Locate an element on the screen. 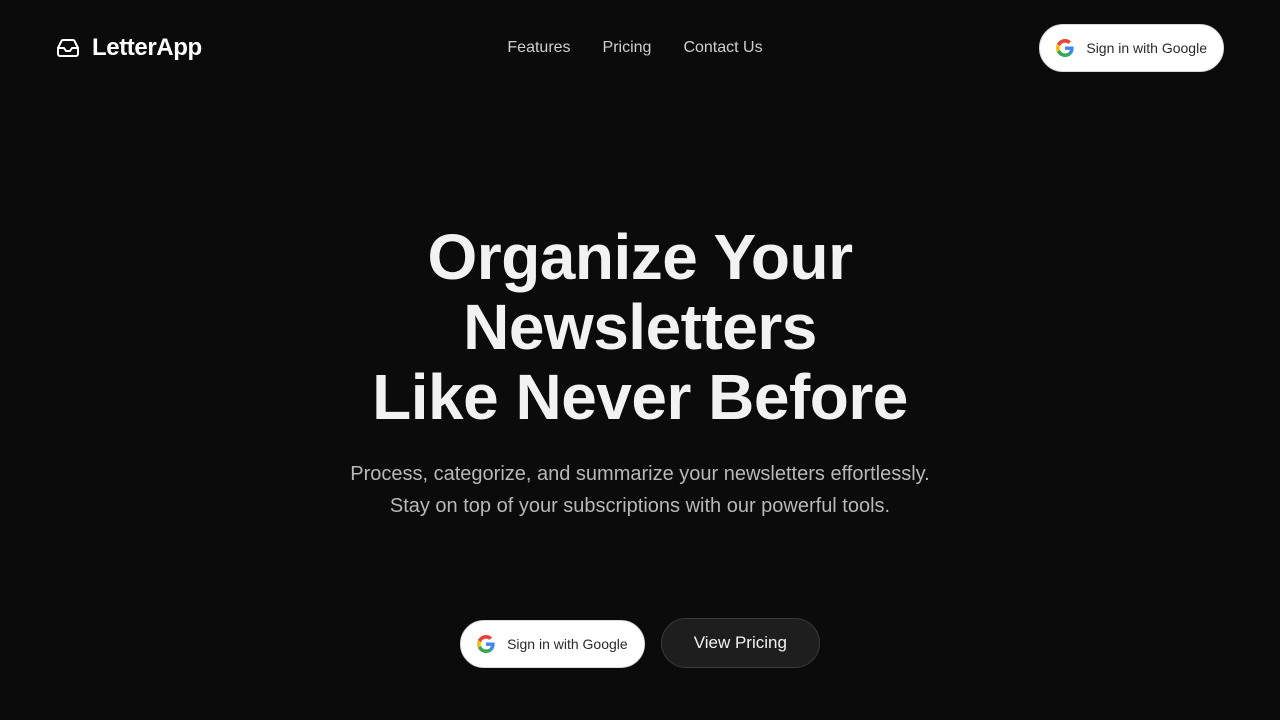 The image size is (1280, 720). hero-title-line: Like Never Before is located at coordinates (640, 397).